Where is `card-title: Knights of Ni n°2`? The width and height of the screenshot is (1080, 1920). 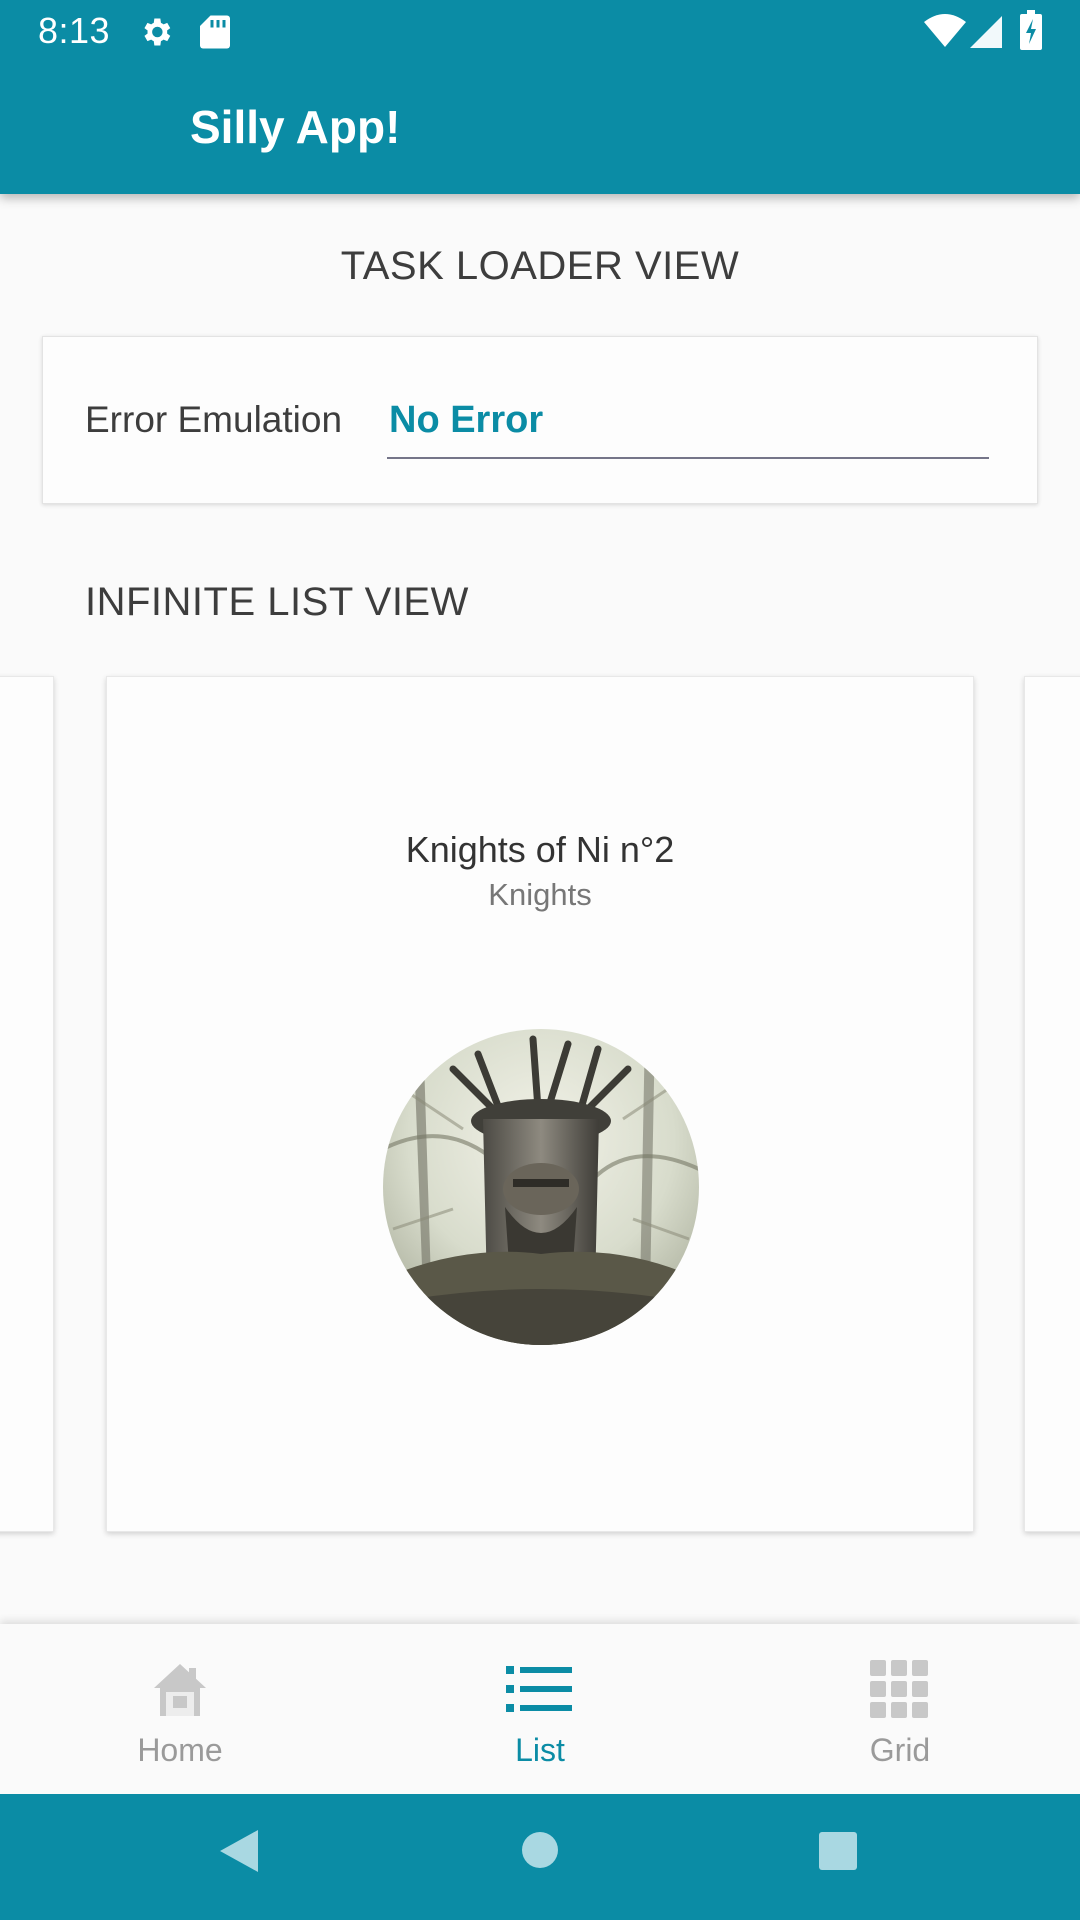
card-title: Knights of Ni n°2 is located at coordinates (540, 849).